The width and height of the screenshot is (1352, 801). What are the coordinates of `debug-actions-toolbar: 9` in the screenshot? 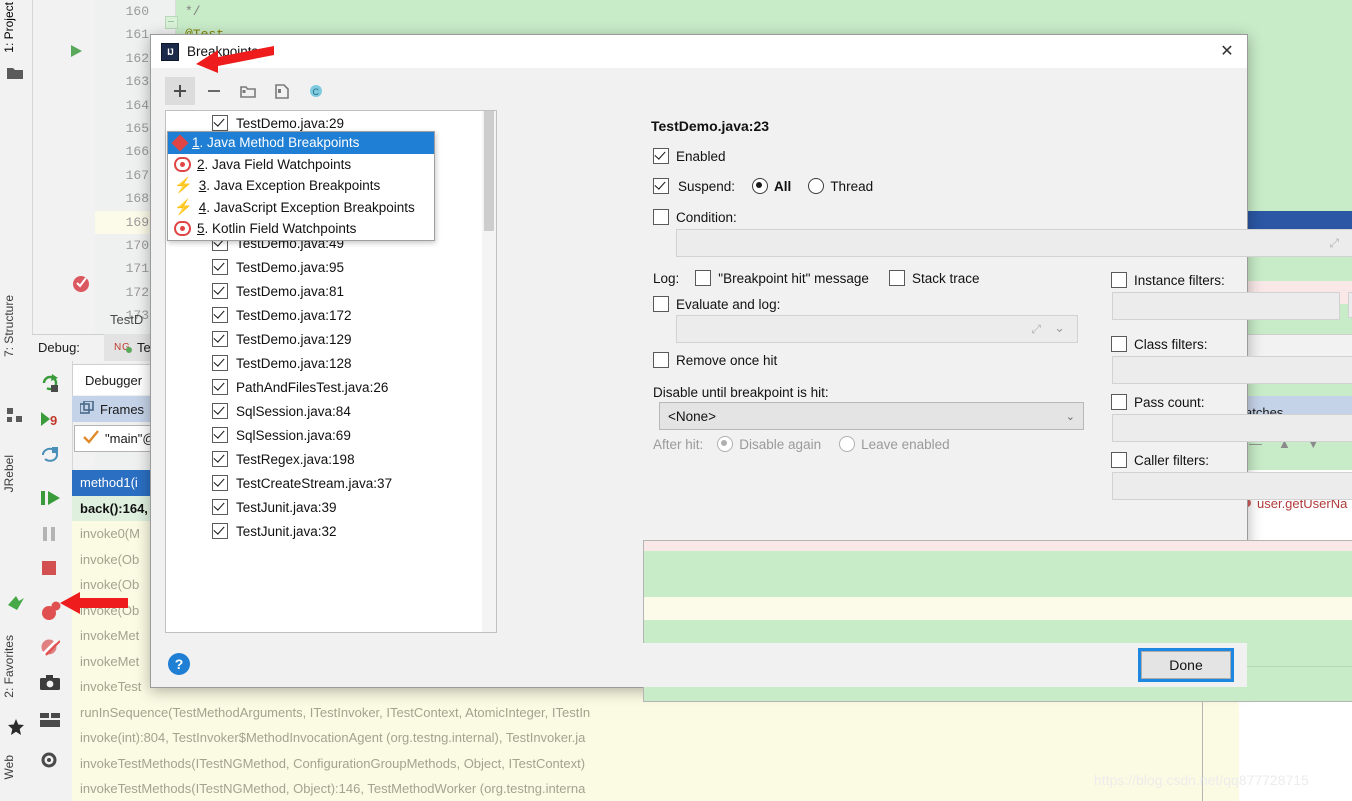 It's located at (52, 581).